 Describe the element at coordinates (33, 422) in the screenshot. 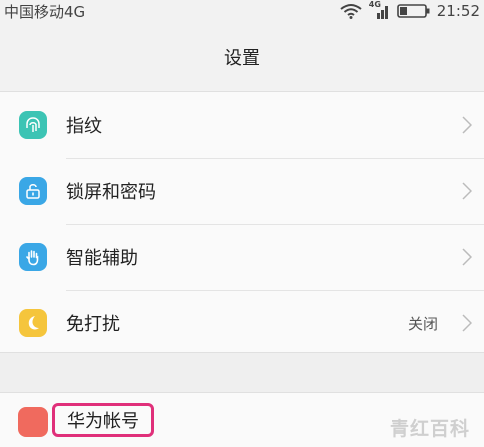

I see `huawei-account-icon` at that location.